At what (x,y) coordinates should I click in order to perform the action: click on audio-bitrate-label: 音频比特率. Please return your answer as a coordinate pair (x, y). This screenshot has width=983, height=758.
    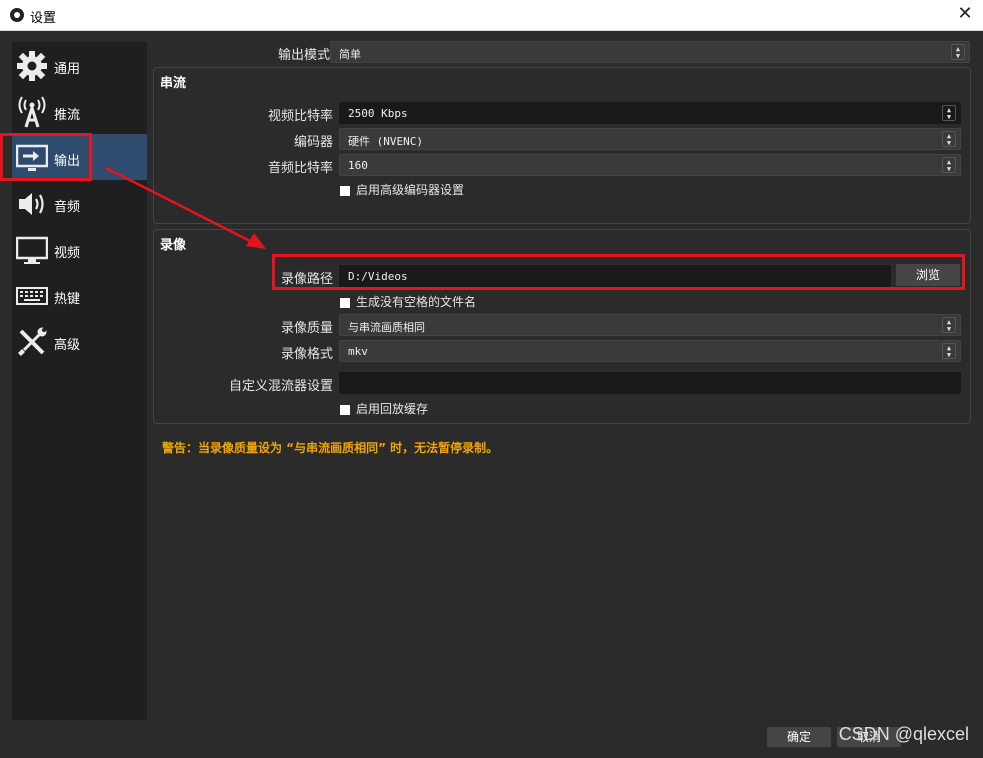
    Looking at the image, I should click on (300, 168).